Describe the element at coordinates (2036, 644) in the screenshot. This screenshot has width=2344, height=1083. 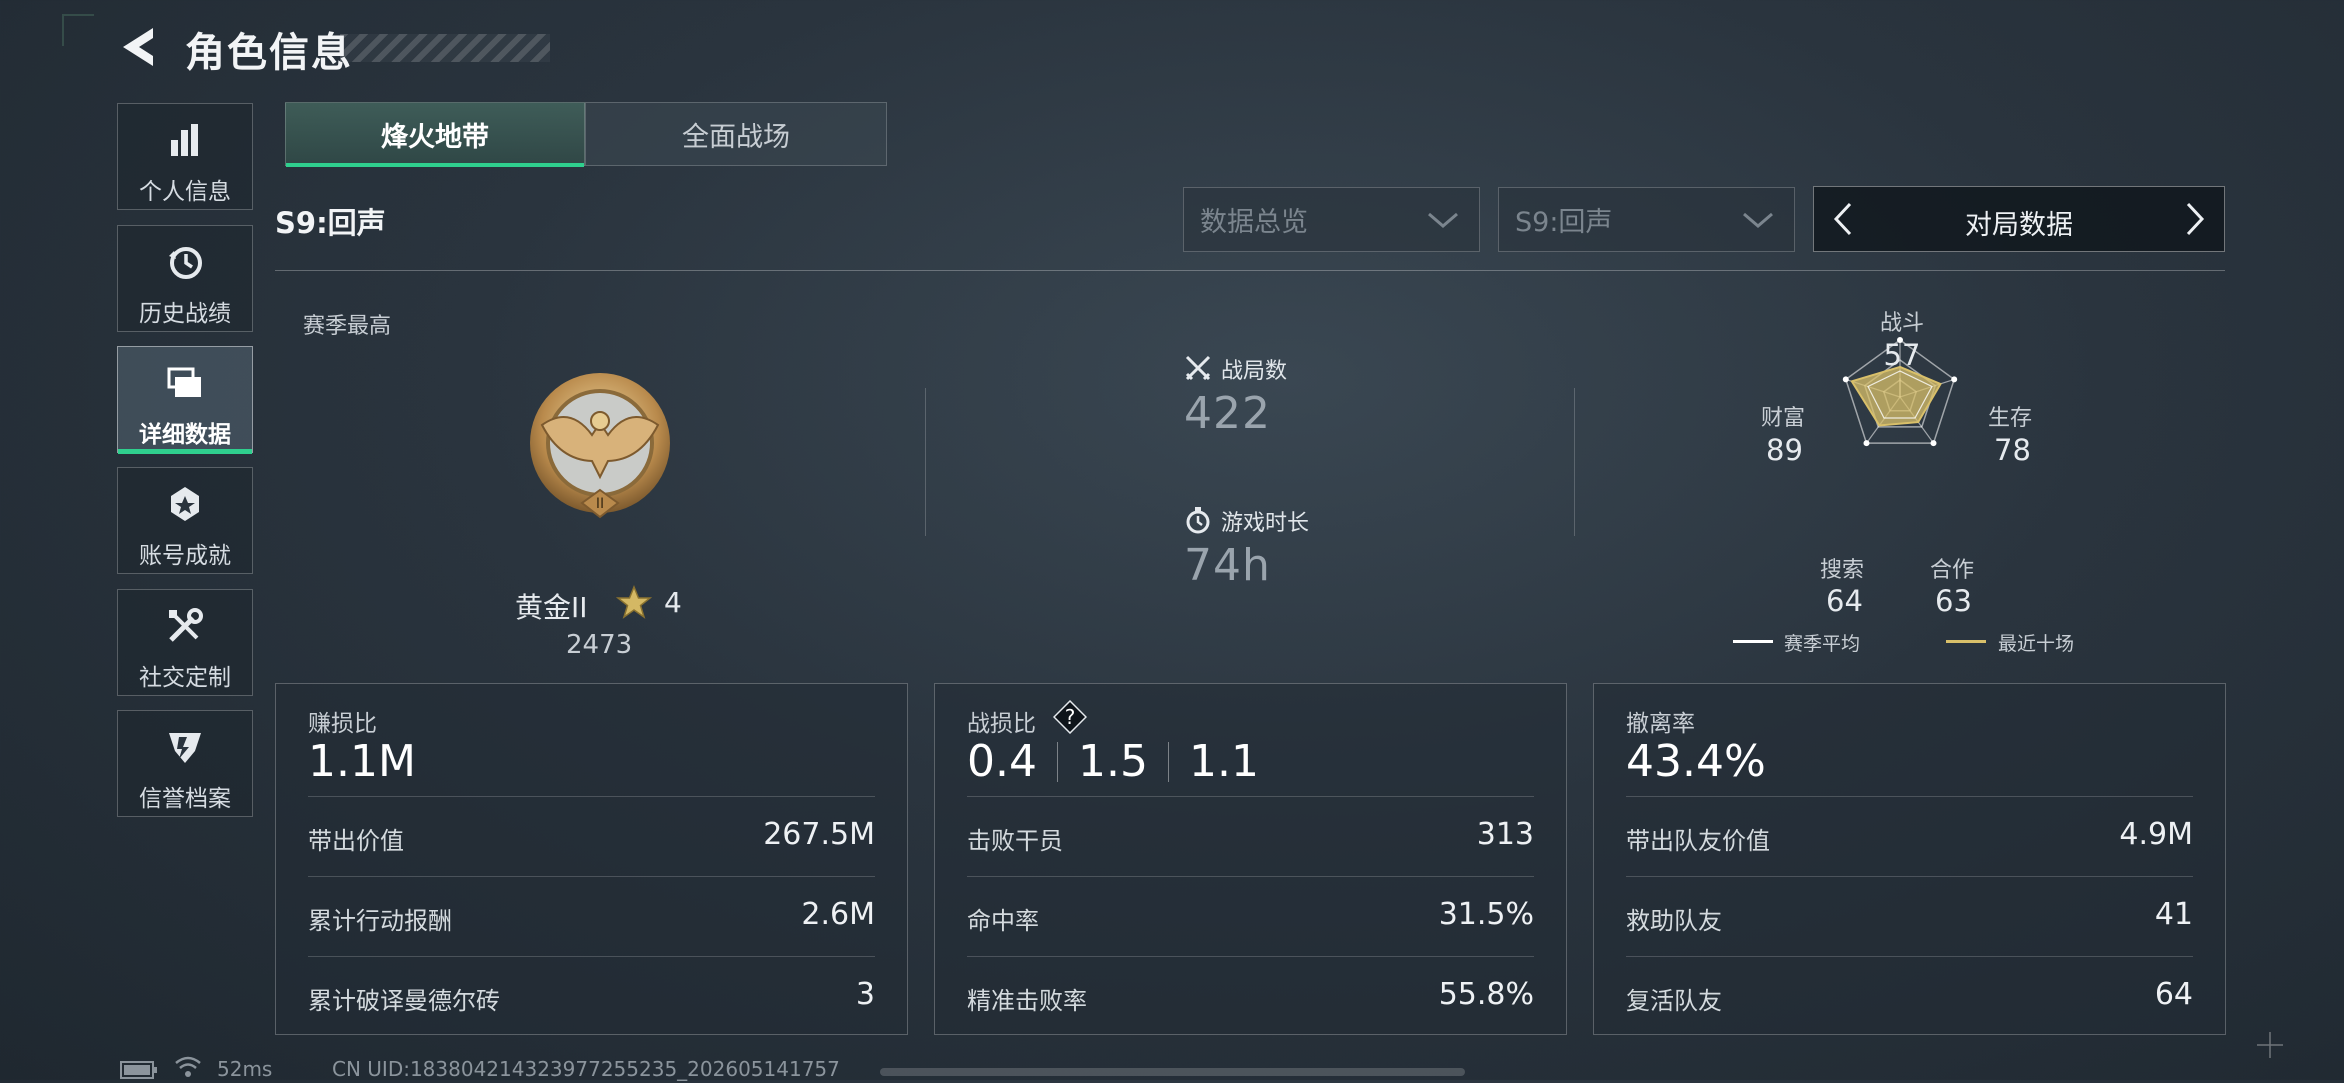
I see `legend-label: 最近十场` at that location.